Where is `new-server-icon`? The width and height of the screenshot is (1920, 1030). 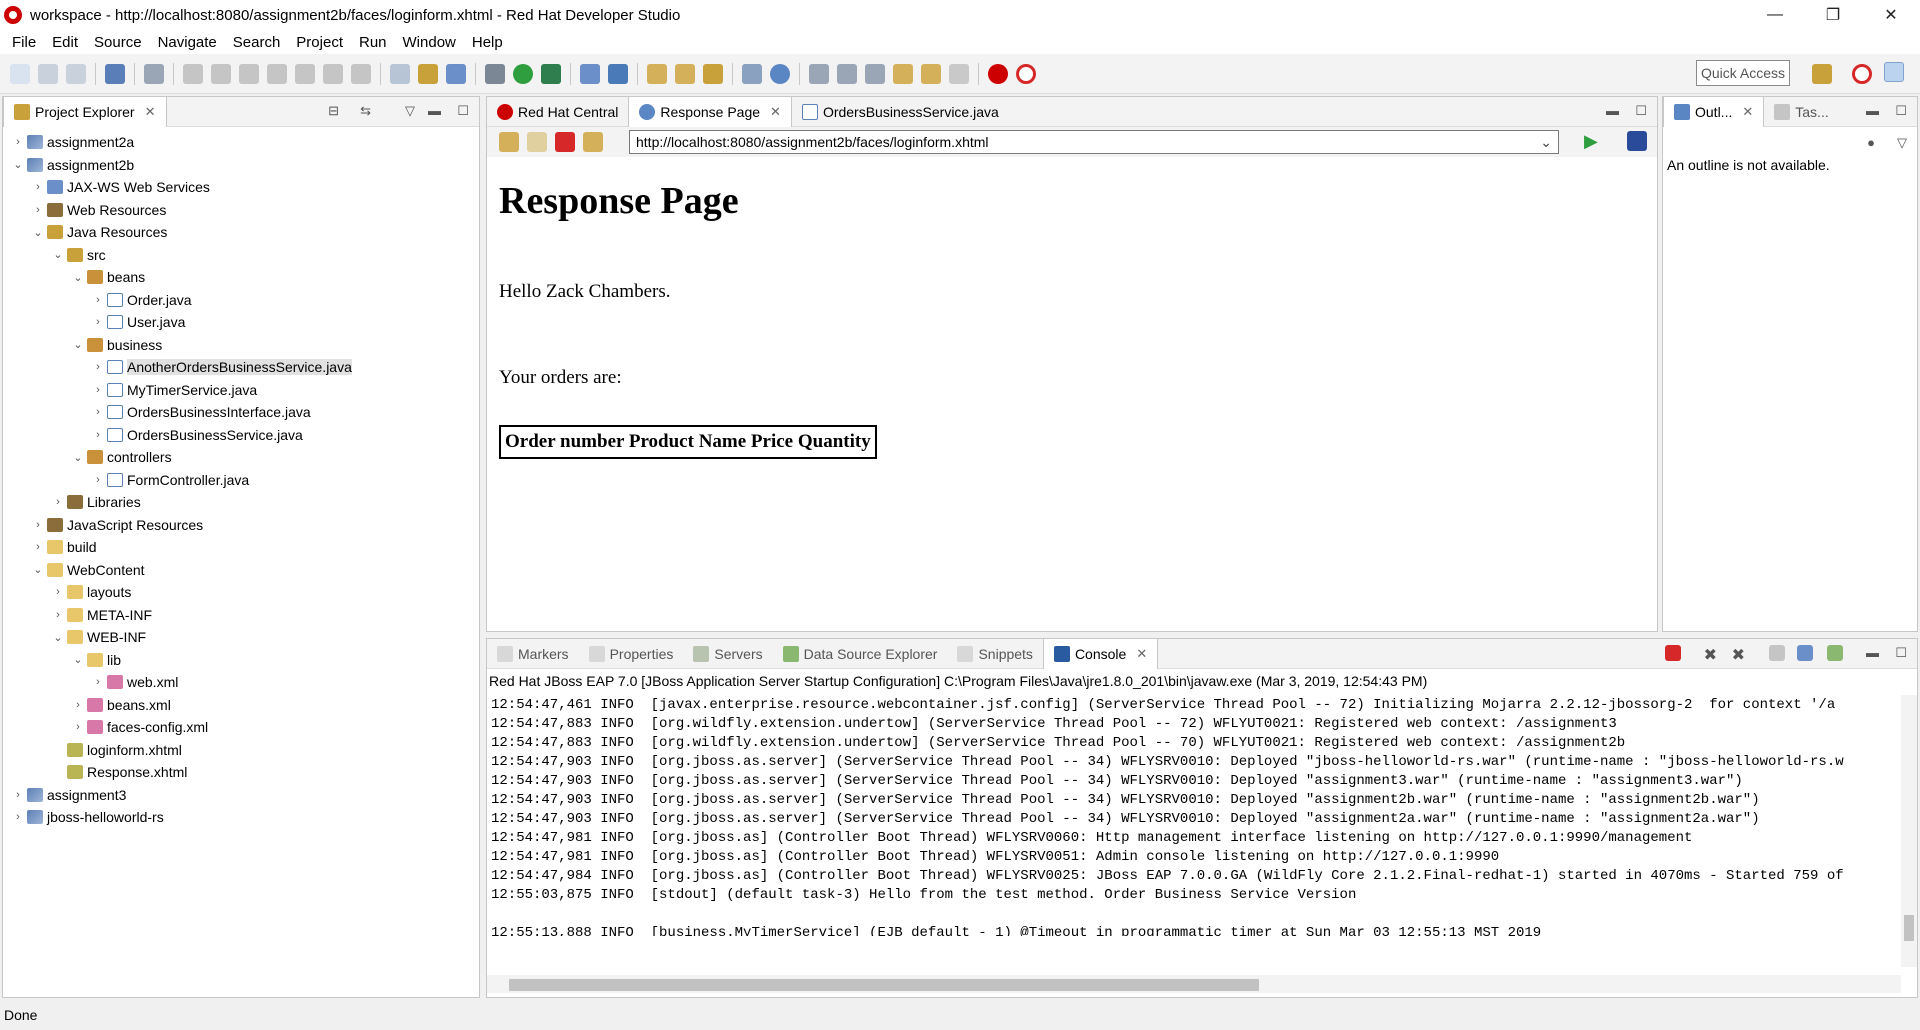 new-server-icon is located at coordinates (590, 73).